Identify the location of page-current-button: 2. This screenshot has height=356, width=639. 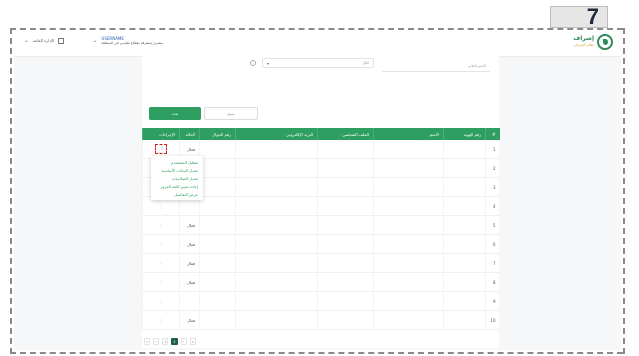
(174, 341).